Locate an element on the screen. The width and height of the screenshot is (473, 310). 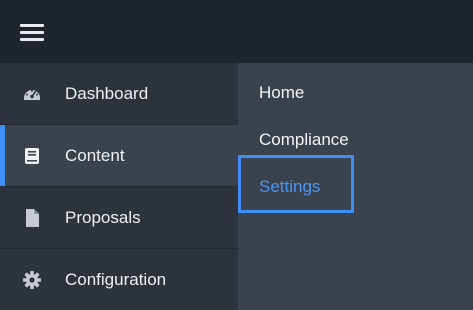
sidebar-item-label: Proposals is located at coordinates (103, 217).